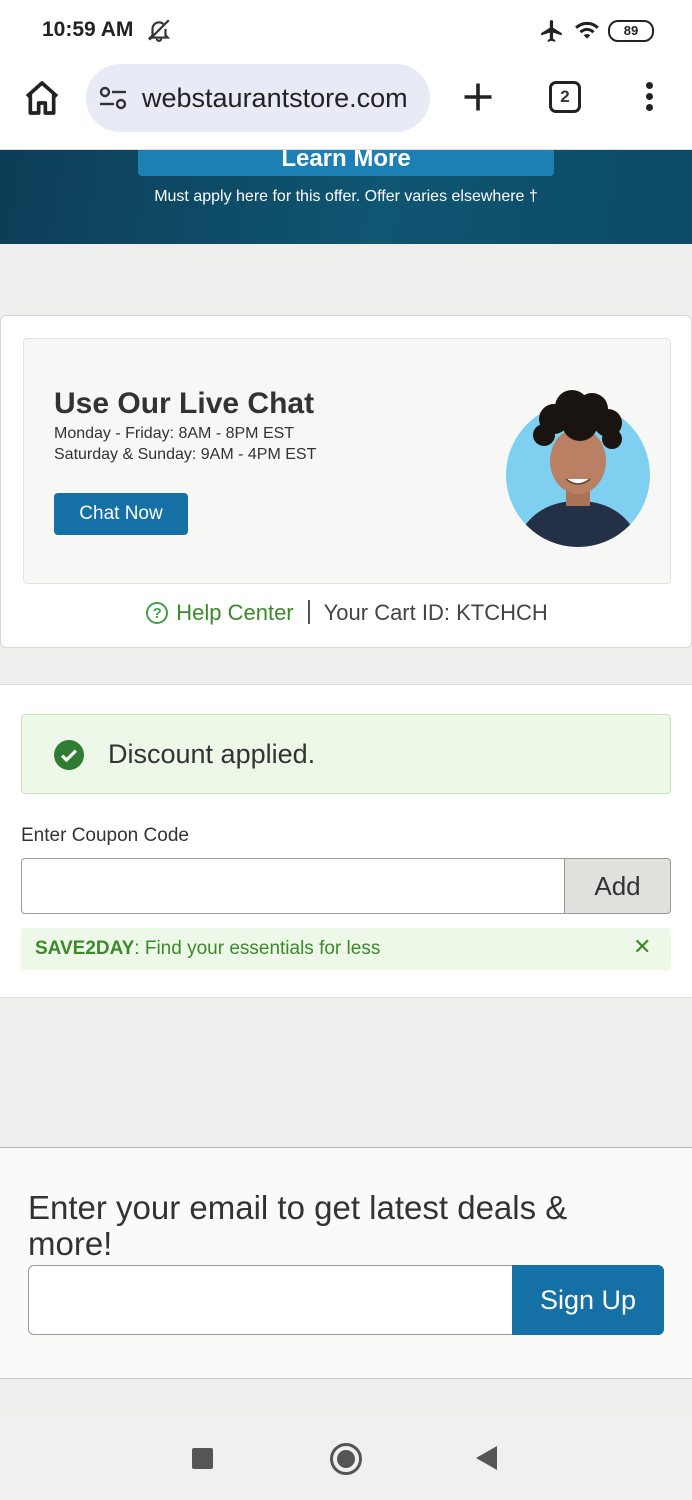 The width and height of the screenshot is (692, 1500). Describe the element at coordinates (631, 31) in the screenshot. I see `battery-icon: 89` at that location.